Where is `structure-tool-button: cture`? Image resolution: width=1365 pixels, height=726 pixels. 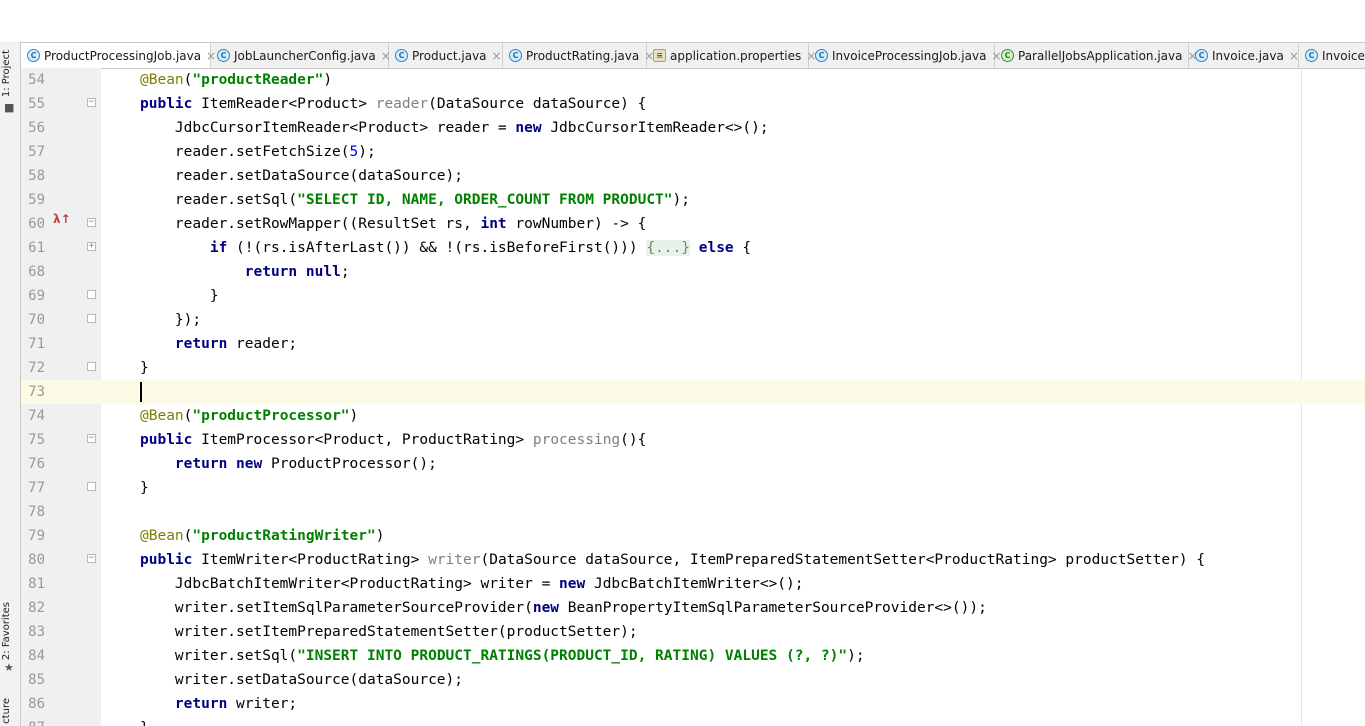 structure-tool-button: cture is located at coordinates (6, 711).